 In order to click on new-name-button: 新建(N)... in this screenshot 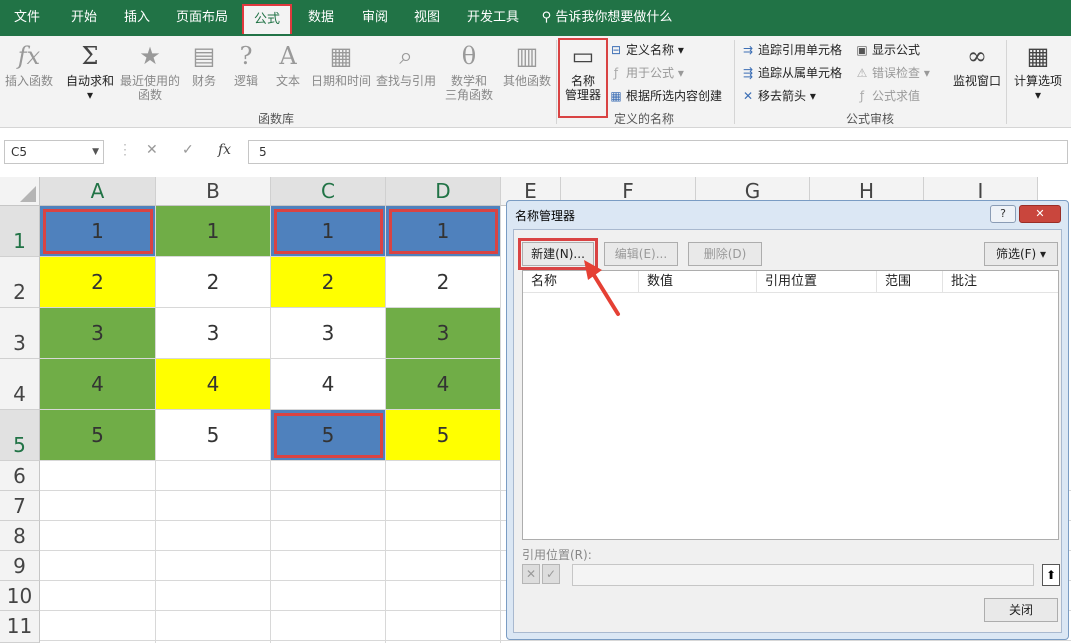, I will do `click(558, 254)`.